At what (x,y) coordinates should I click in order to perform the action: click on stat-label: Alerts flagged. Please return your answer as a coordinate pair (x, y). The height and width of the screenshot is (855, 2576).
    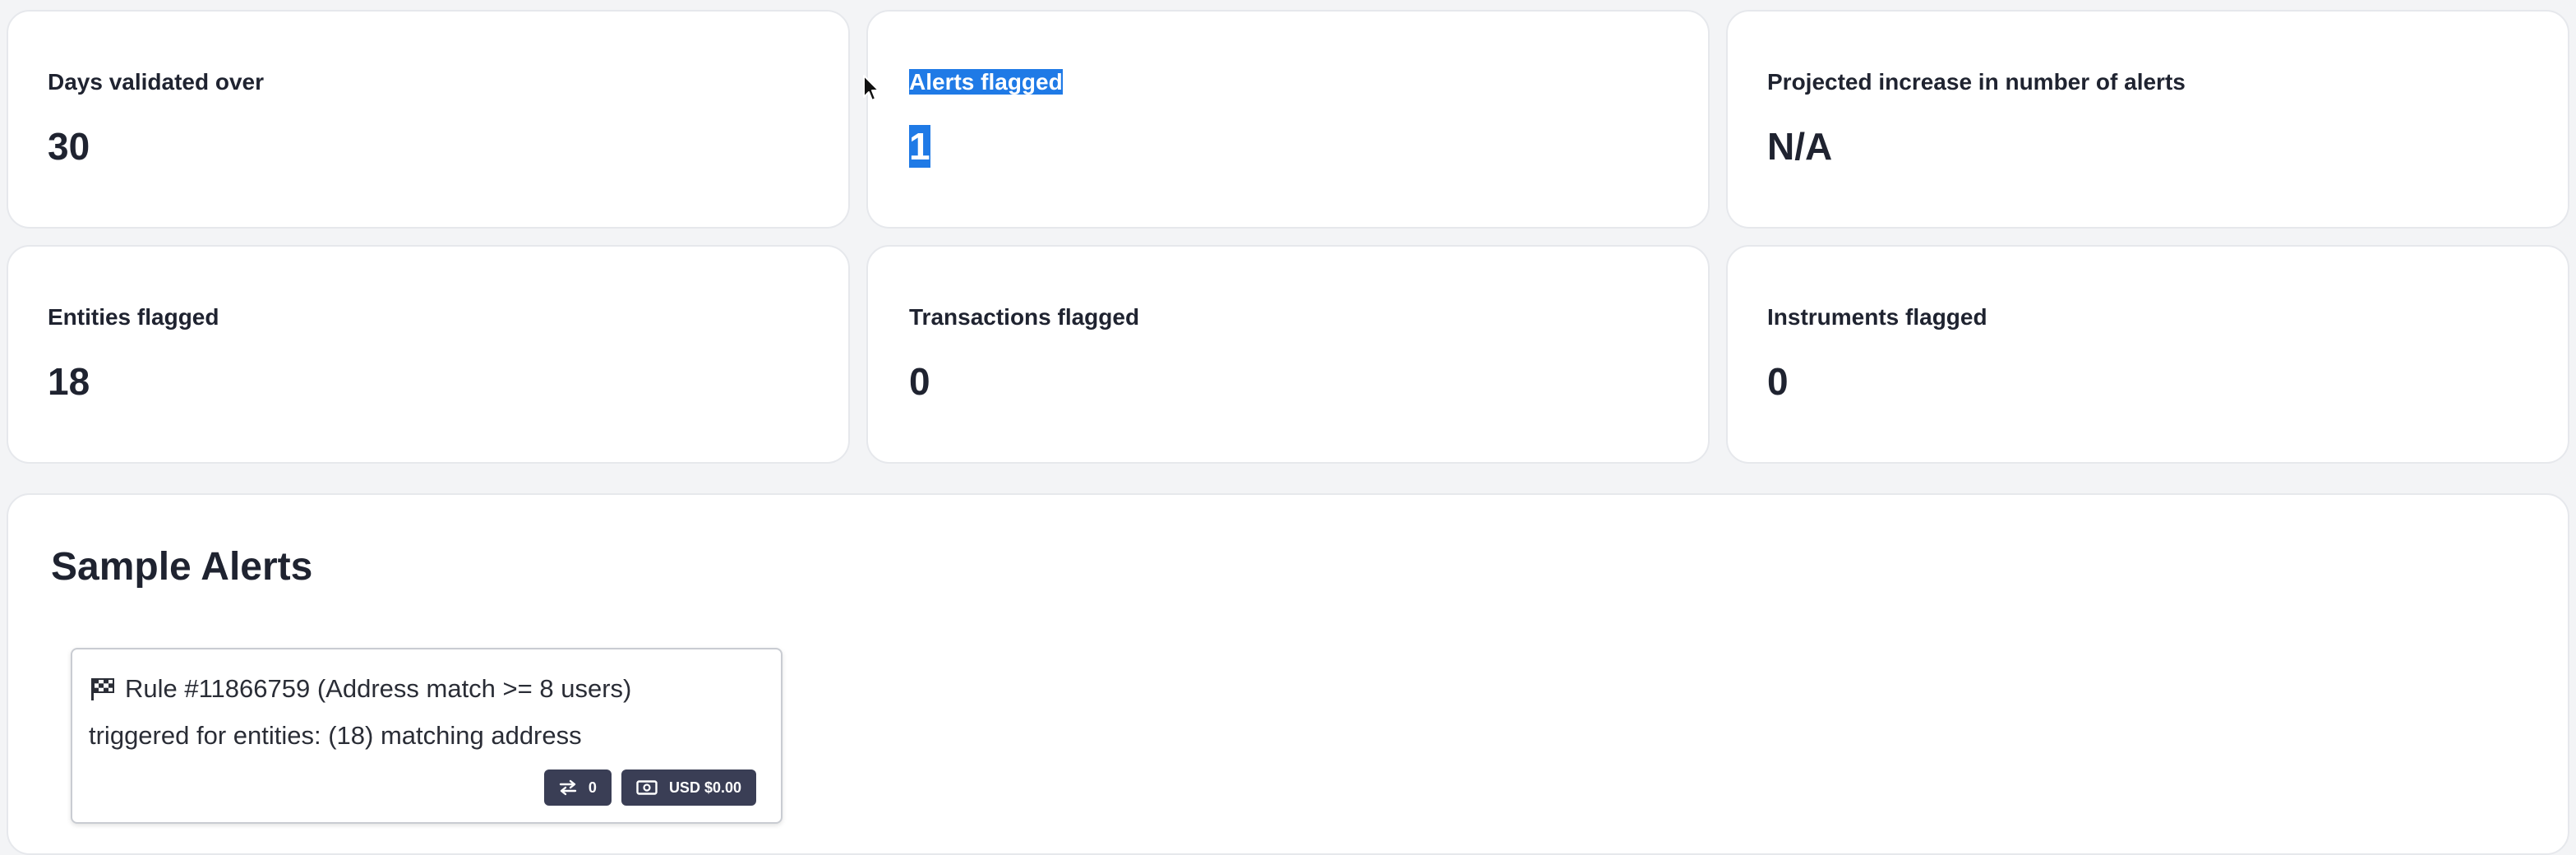
    Looking at the image, I should click on (986, 82).